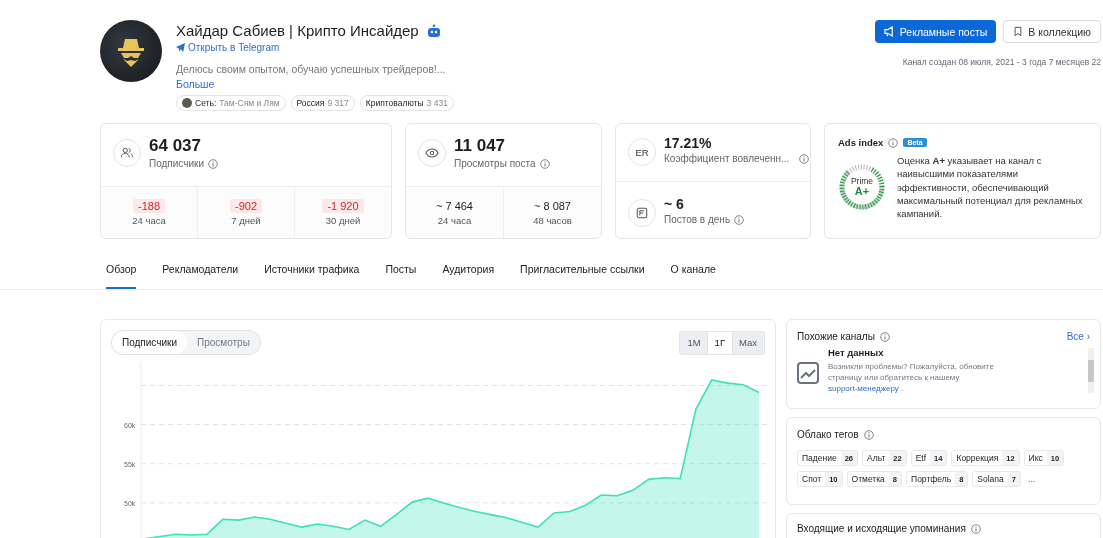 Image resolution: width=1103 pixels, height=538 pixels. I want to click on more-link: Больше, so click(195, 84).